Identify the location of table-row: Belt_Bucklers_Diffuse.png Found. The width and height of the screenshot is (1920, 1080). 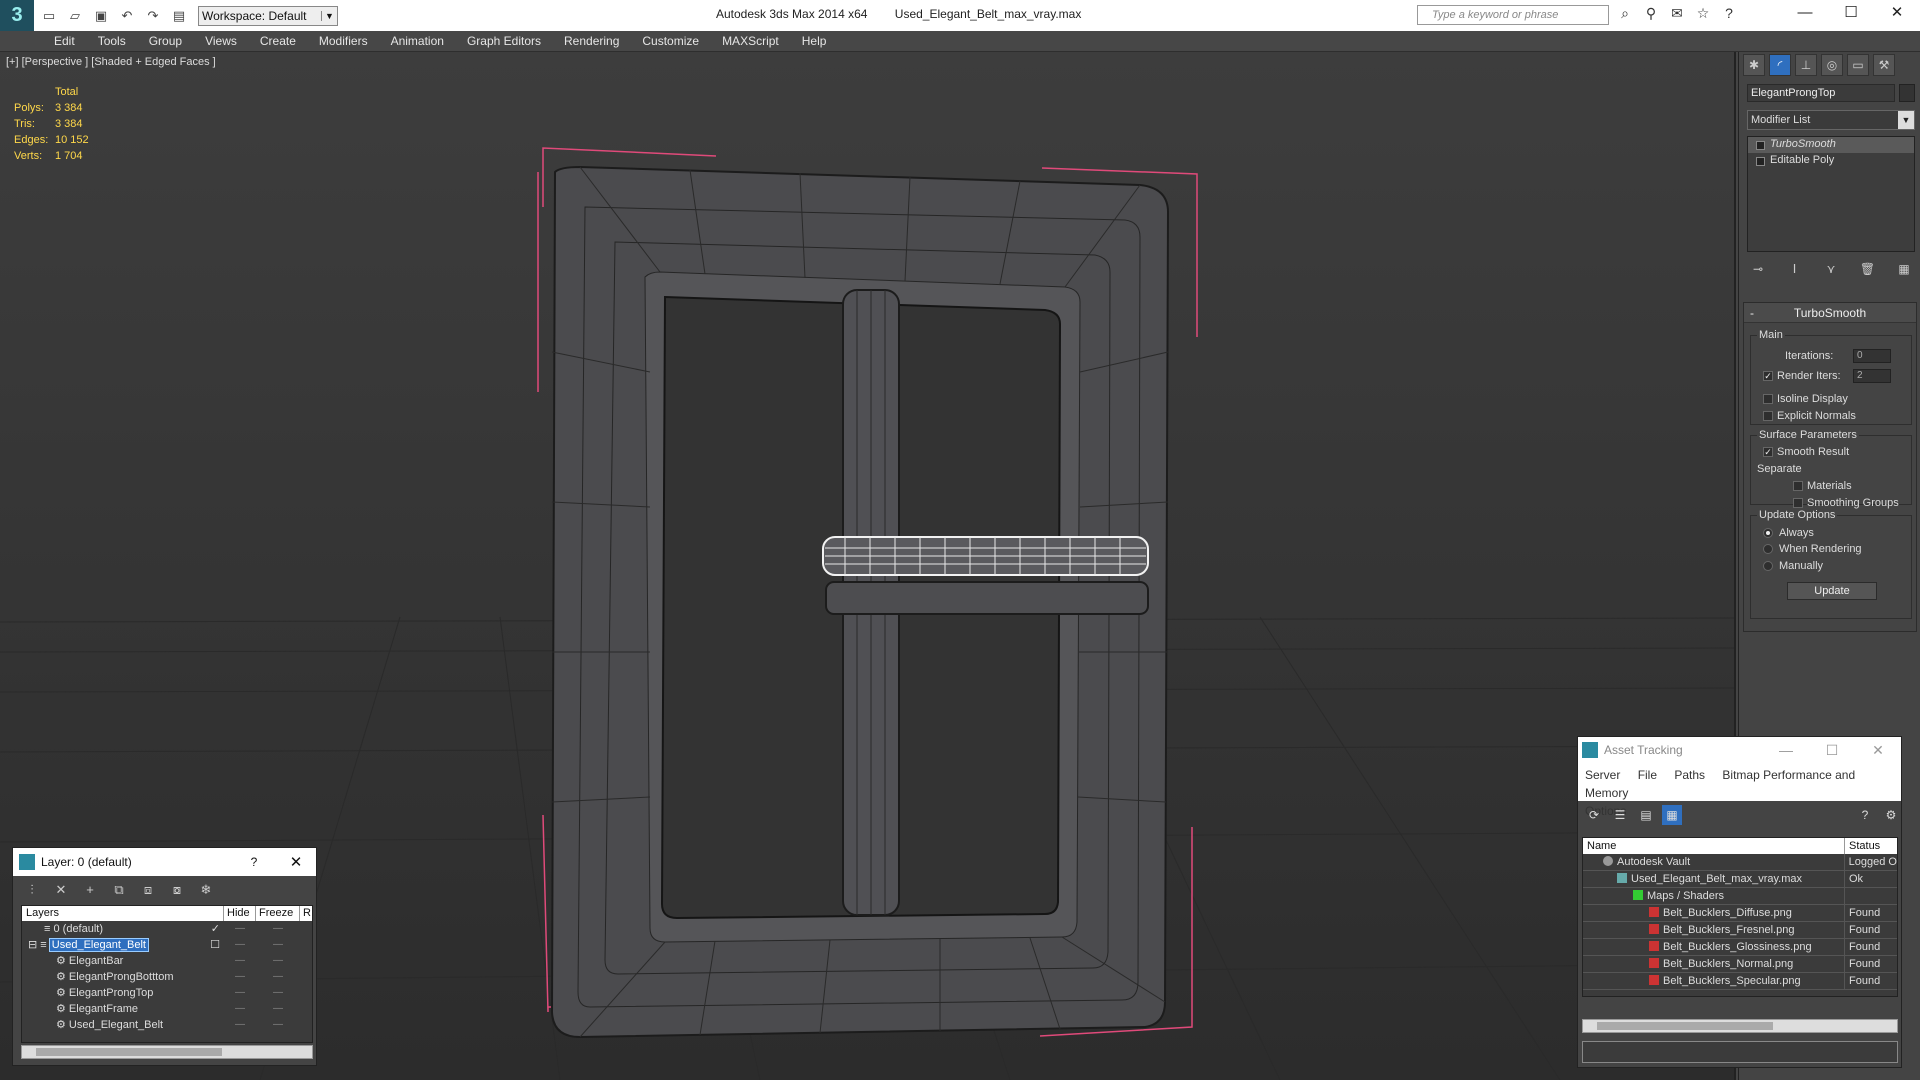
(1740, 913).